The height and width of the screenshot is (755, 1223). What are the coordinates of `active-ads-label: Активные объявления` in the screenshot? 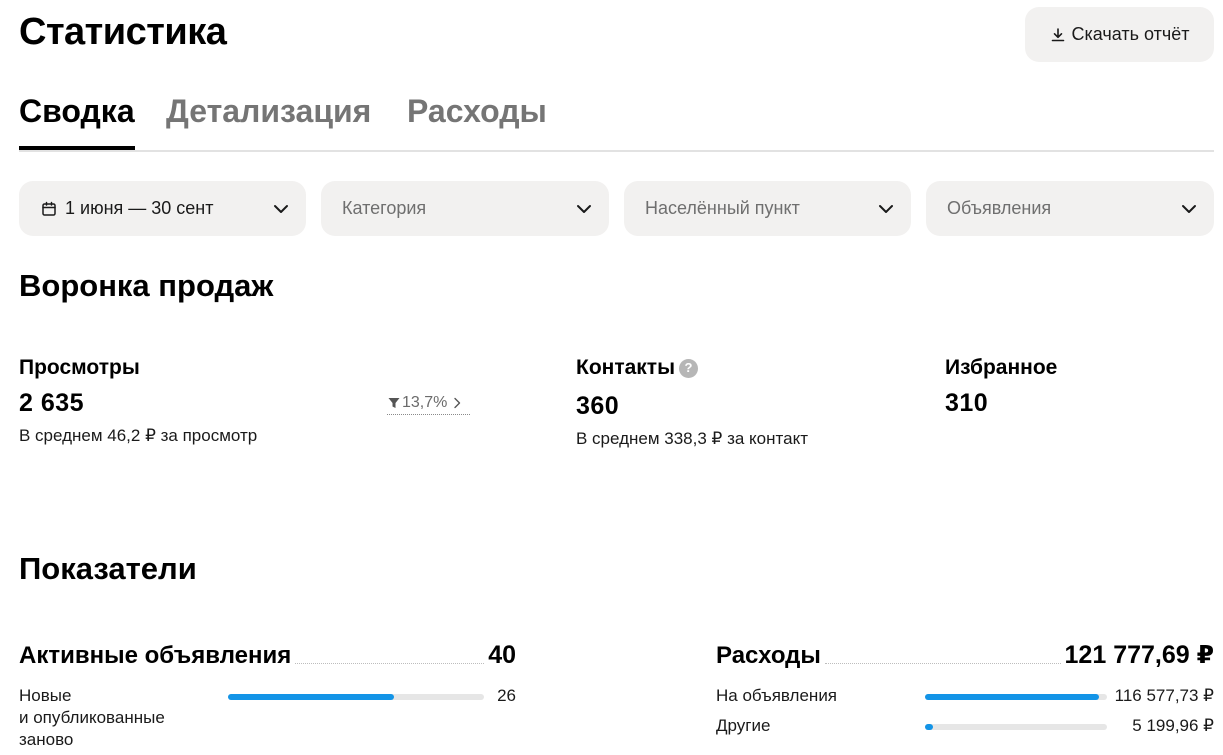 It's located at (155, 655).